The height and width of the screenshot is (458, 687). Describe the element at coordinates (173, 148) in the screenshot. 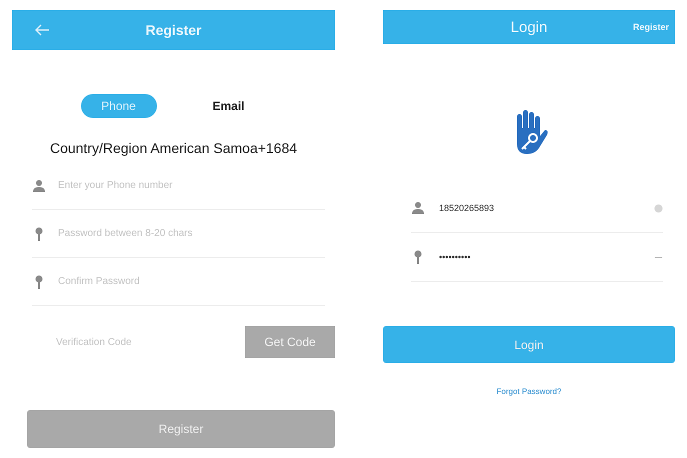

I see `country-region-label: Country/Region American Samoa+1684` at that location.